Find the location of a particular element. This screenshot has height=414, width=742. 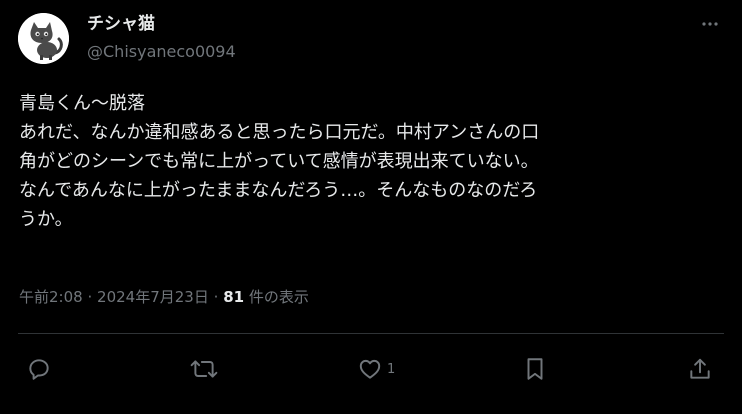

reply-button is located at coordinates (39, 369).